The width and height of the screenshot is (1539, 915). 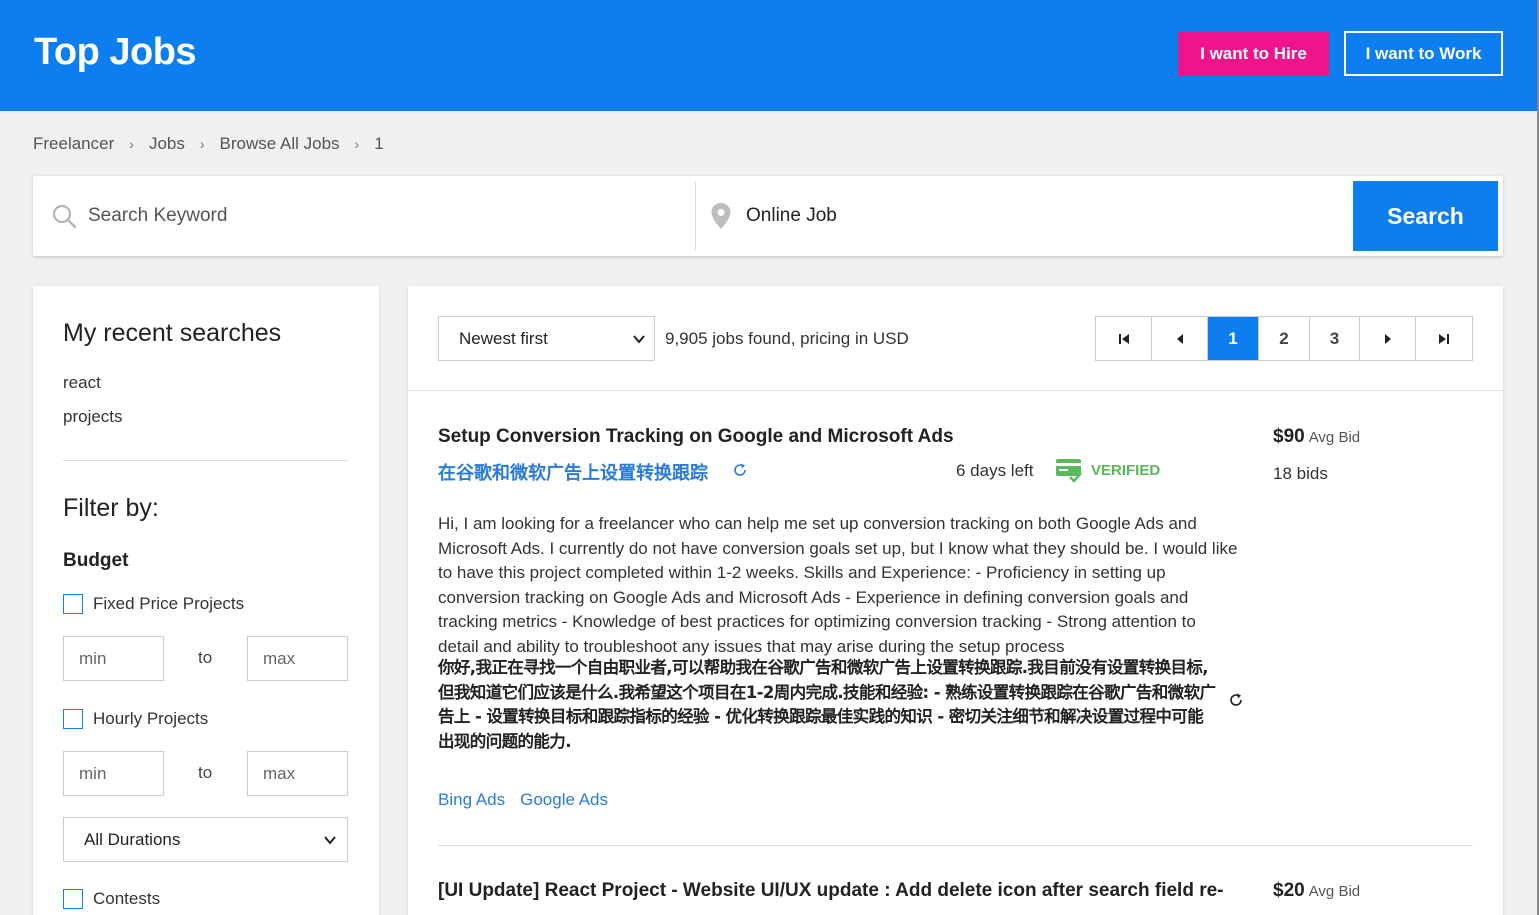 What do you see at coordinates (503, 338) in the screenshot?
I see `sort-selected-value: Newest first` at bounding box center [503, 338].